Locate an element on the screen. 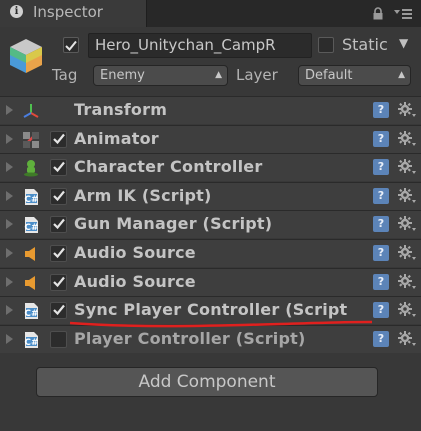 The height and width of the screenshot is (431, 421). layer-dropdown-value: Default is located at coordinates (329, 75).